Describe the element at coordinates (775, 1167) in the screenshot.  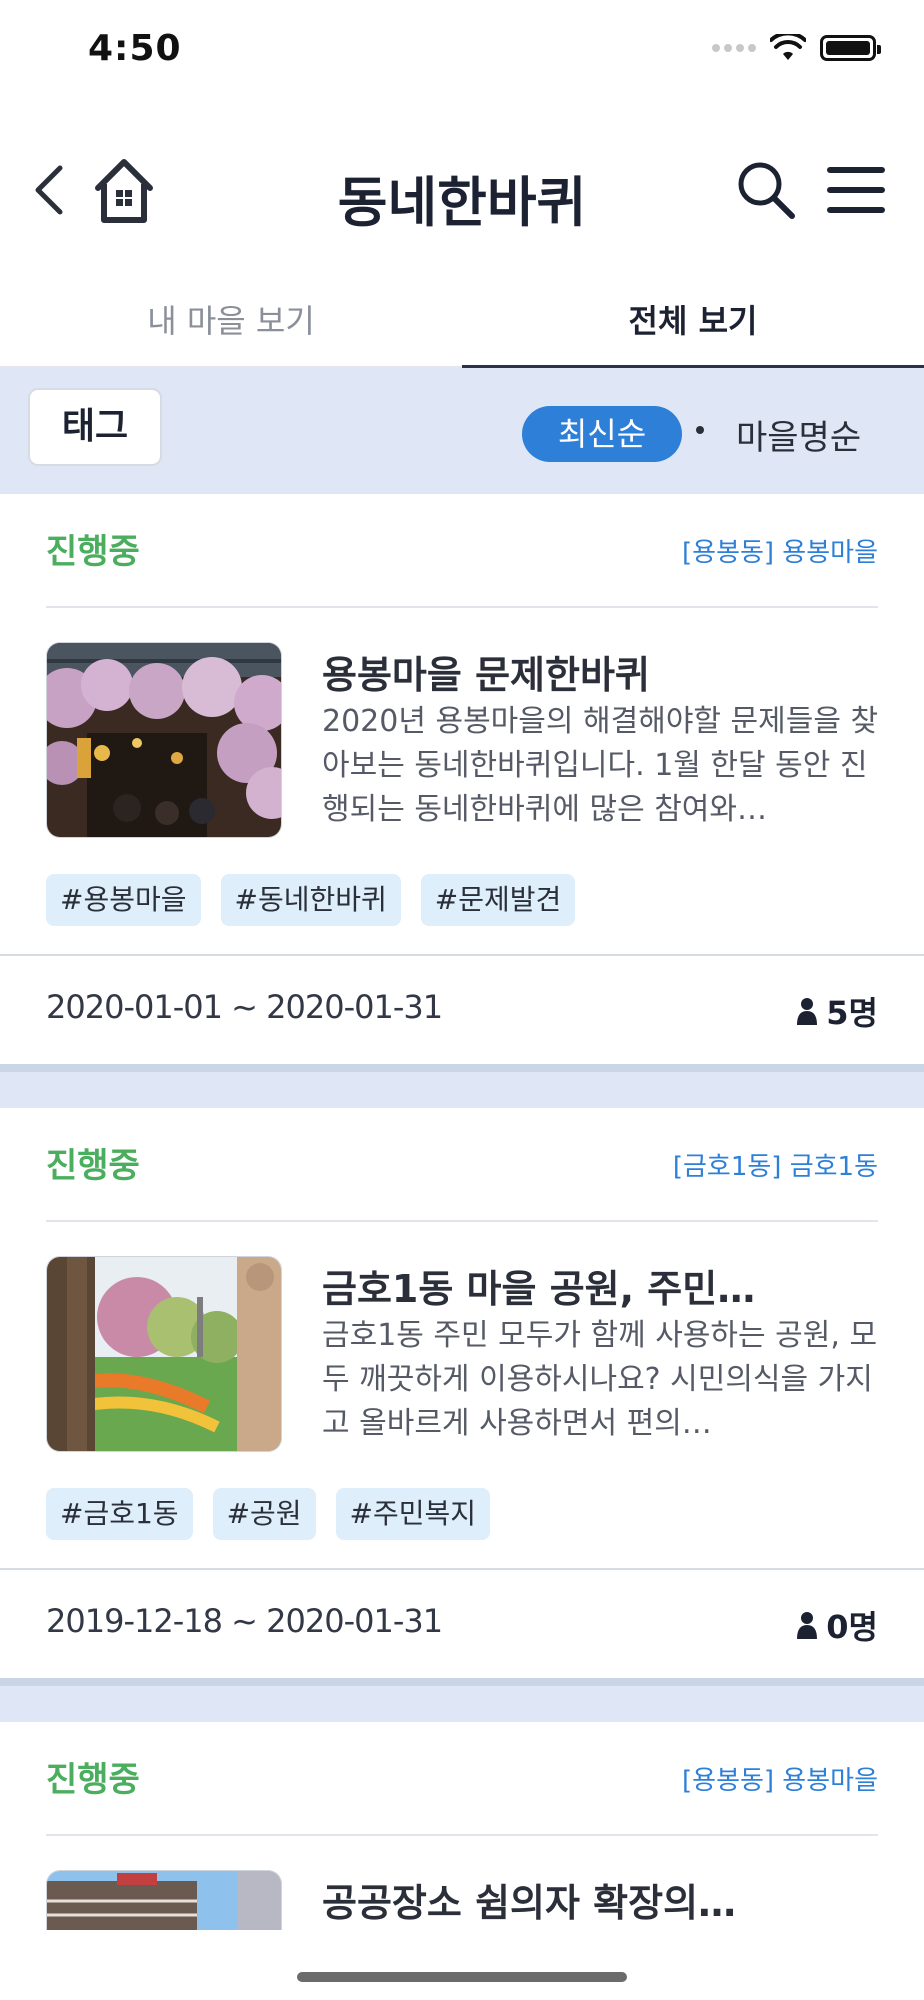
I see `region-label: [금호1동] 금호1동` at that location.